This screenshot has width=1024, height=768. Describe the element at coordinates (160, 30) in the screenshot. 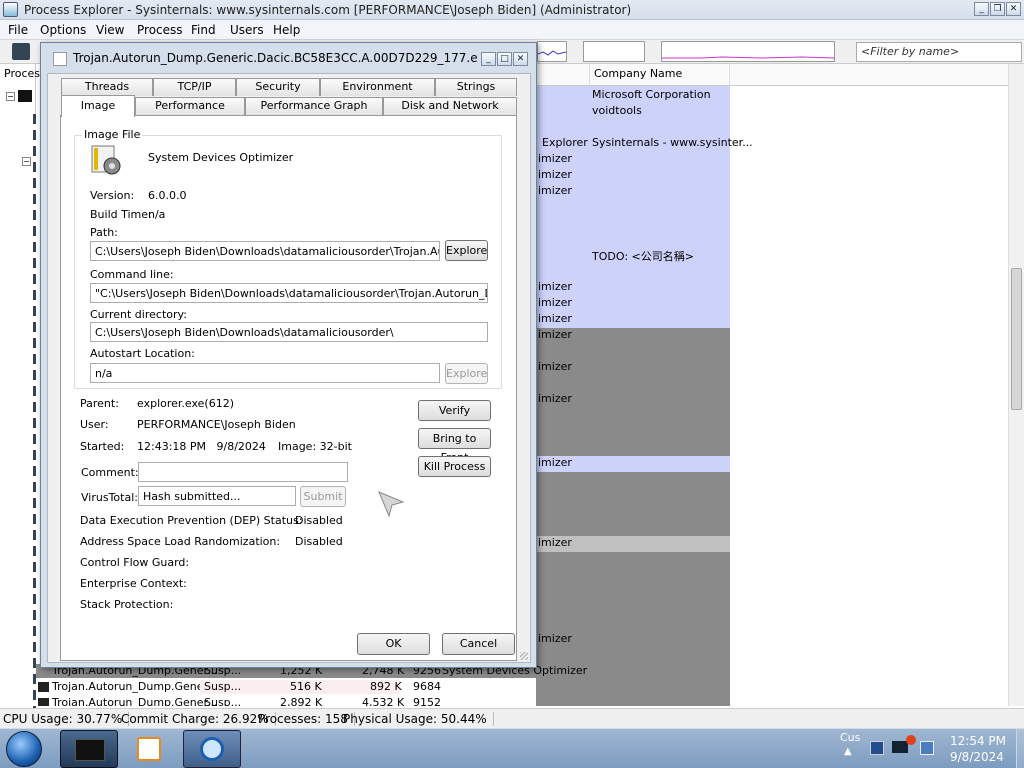

I see `menu-process: Process` at that location.